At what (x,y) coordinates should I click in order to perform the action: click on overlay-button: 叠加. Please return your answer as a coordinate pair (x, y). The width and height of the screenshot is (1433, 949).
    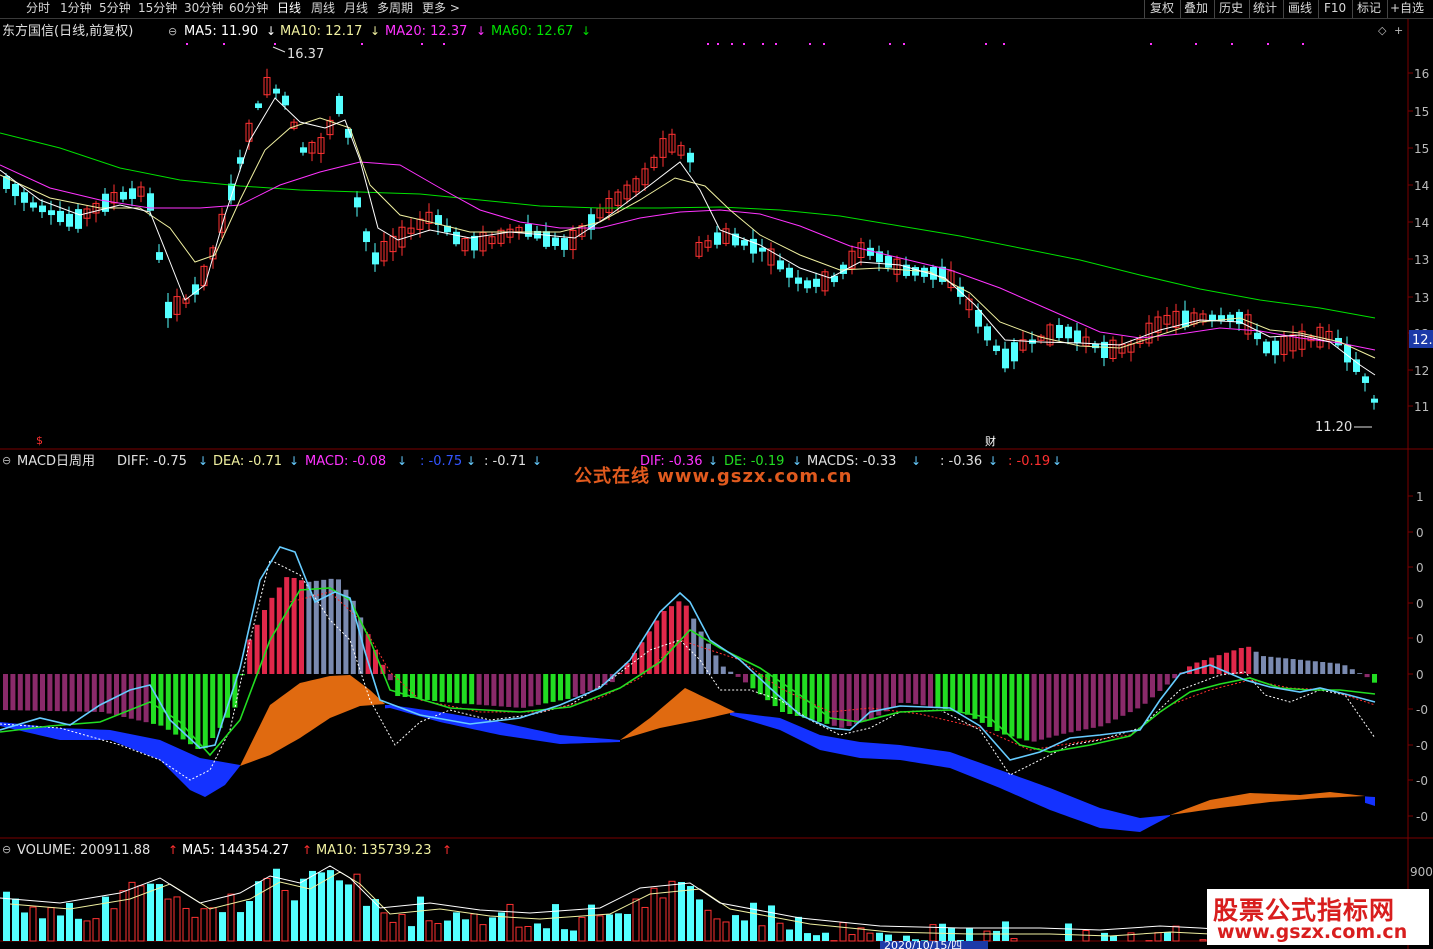
    Looking at the image, I should click on (1196, 8).